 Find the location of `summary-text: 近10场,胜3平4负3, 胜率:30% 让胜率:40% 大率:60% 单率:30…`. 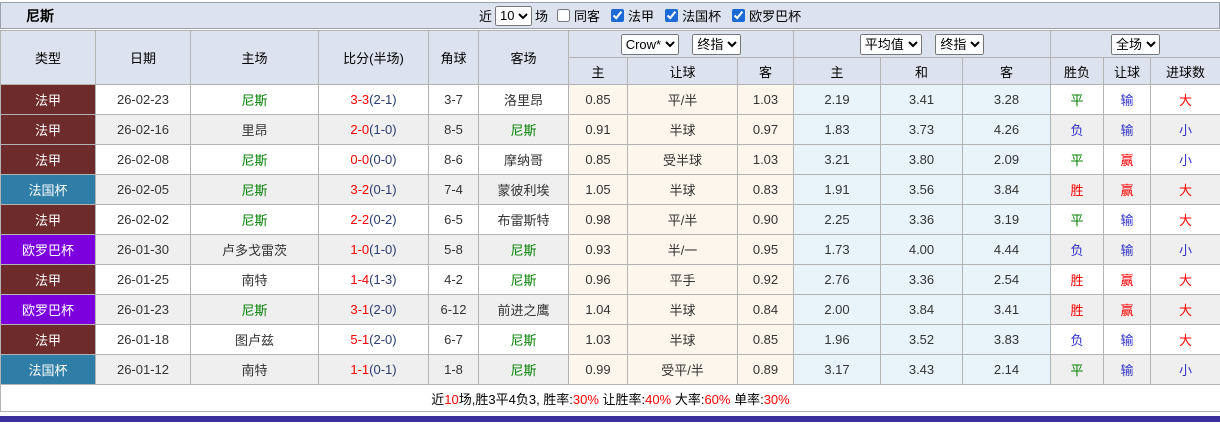

summary-text: 近10场,胜3平4负3, 胜率:30% 让胜率:40% 大率:60% 单率:30… is located at coordinates (610, 398).